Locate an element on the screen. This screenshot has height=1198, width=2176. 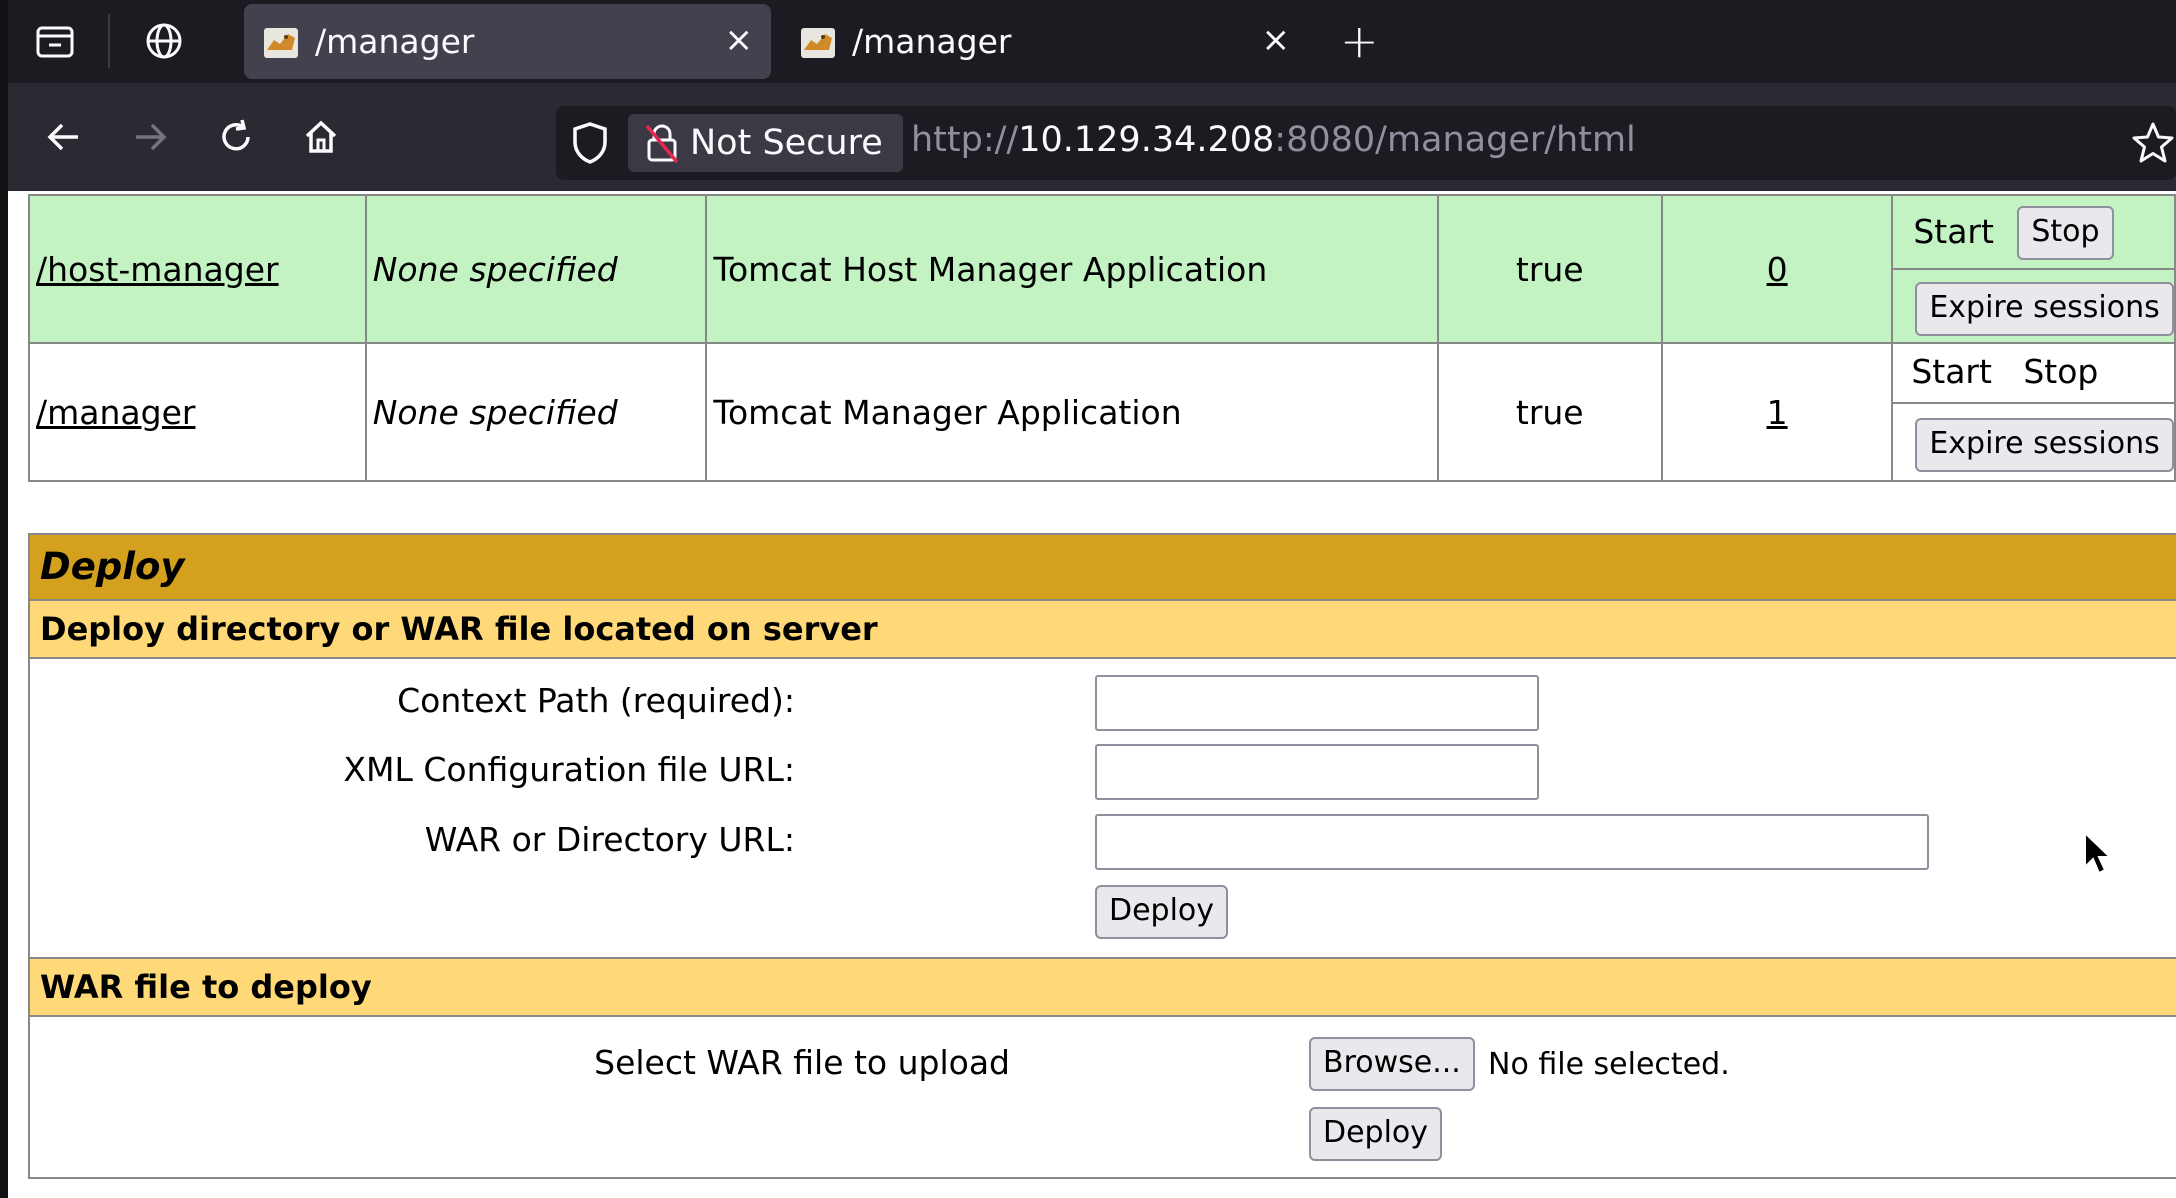
context-path-label: Context Path (required): is located at coordinates (596, 700).